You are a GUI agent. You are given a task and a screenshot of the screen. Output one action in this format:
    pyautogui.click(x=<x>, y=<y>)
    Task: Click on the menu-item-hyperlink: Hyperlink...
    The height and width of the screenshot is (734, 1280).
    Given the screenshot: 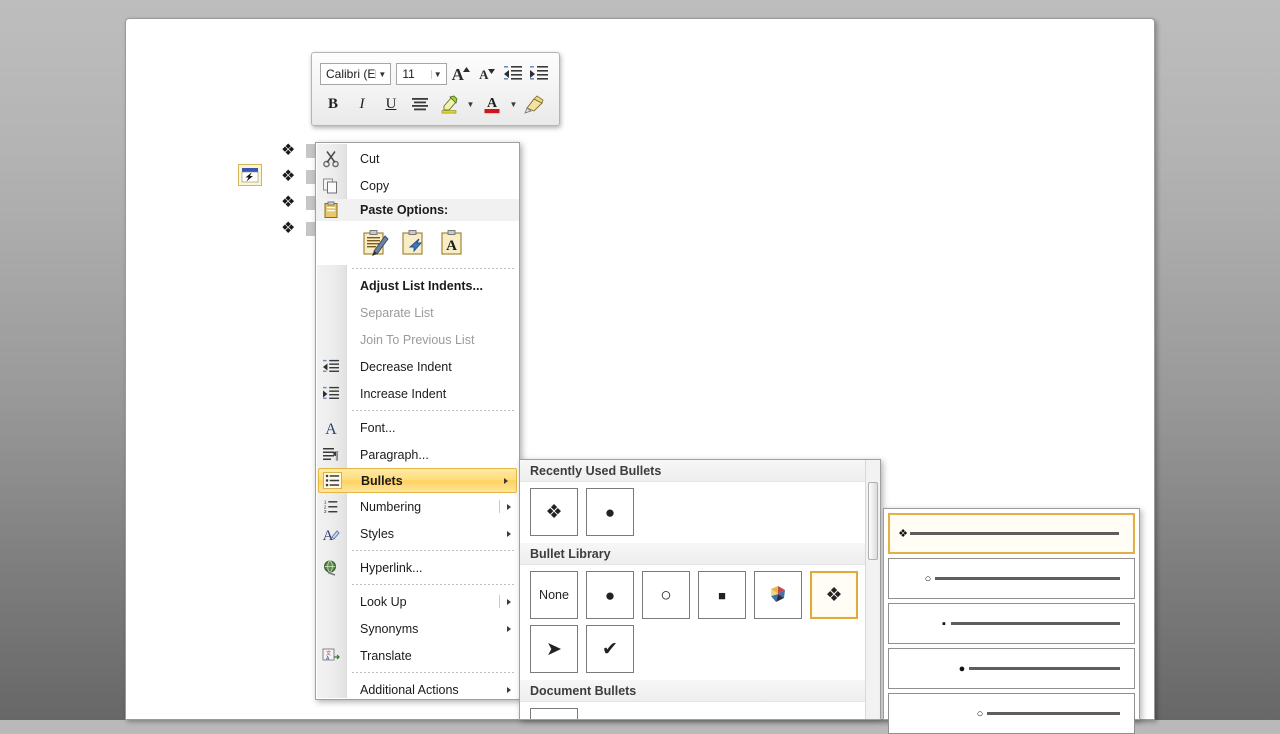 What is the action you would take?
    pyautogui.click(x=417, y=567)
    